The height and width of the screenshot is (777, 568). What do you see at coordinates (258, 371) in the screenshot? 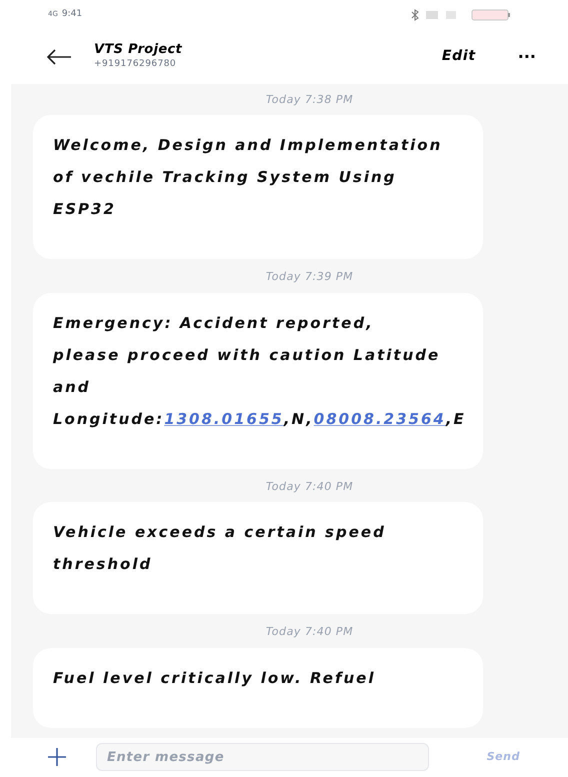
I see `message-text: Emergency: Accident reported, please proceed with caution Latitude and Longitude:1308.01655,N,08008.23564,E` at bounding box center [258, 371].